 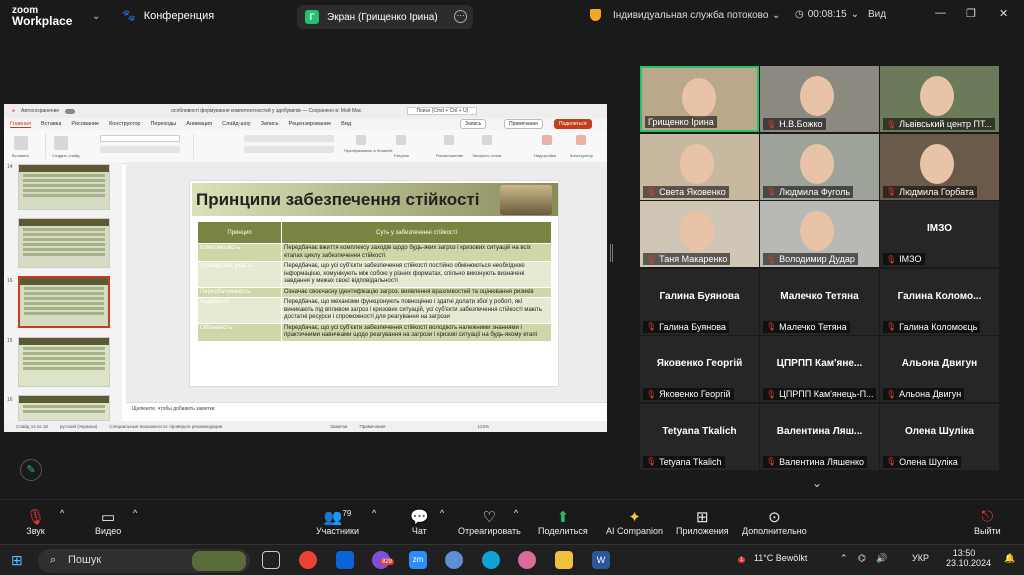 What do you see at coordinates (140, 138) in the screenshot?
I see `font-select` at bounding box center [140, 138].